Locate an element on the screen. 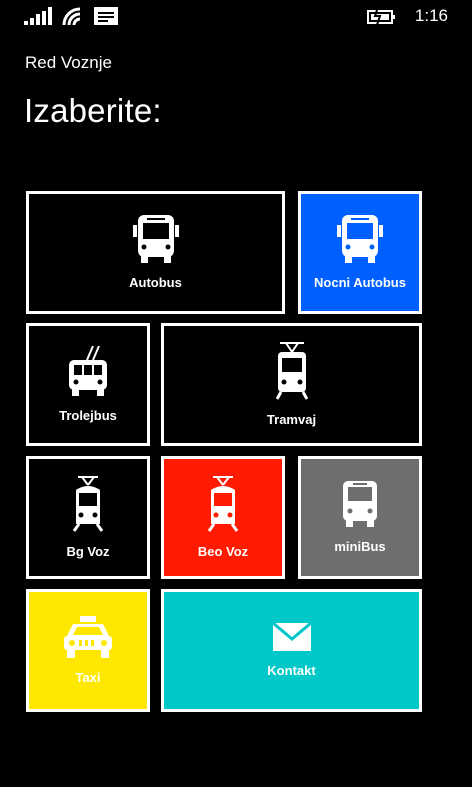  message-icon is located at coordinates (106, 16).